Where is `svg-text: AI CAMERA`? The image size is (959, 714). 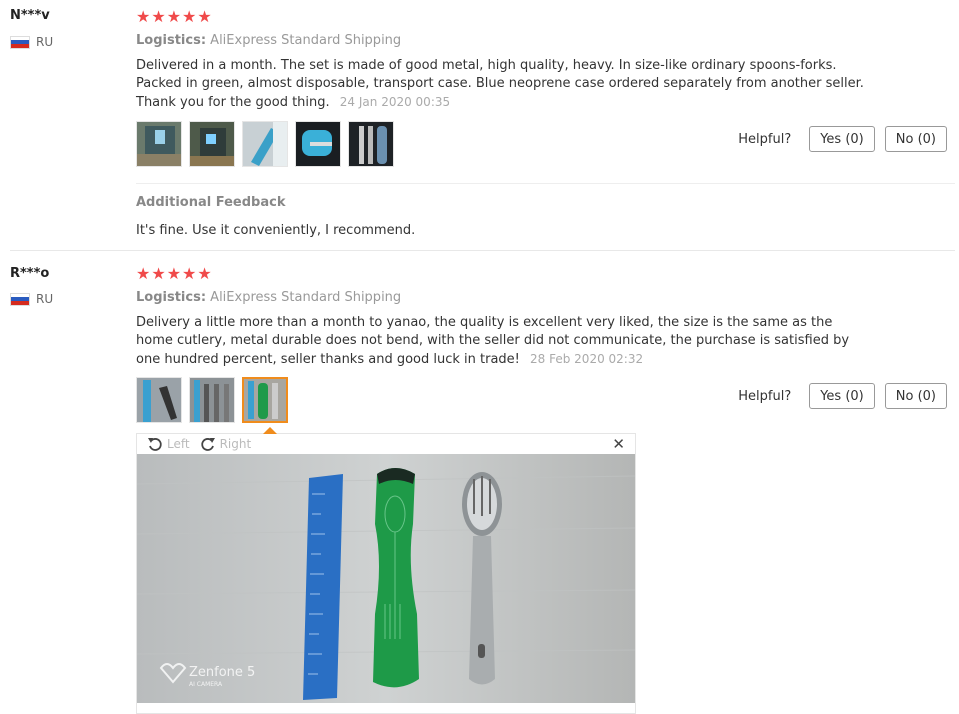 svg-text: AI CAMERA is located at coordinates (206, 684).